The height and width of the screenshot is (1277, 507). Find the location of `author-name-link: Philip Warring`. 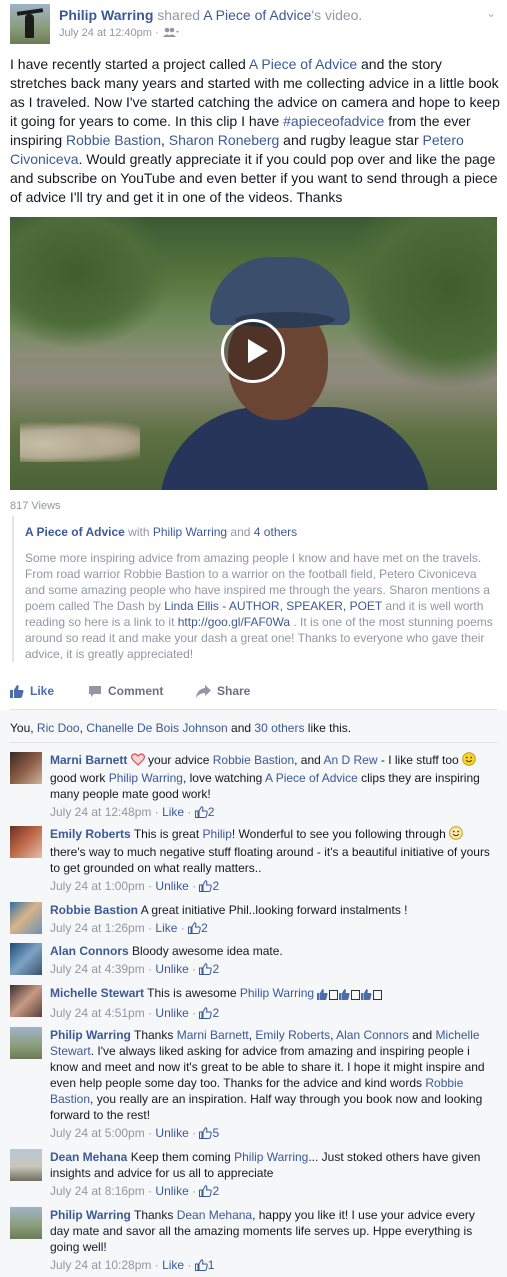

author-name-link: Philip Warring is located at coordinates (106, 15).